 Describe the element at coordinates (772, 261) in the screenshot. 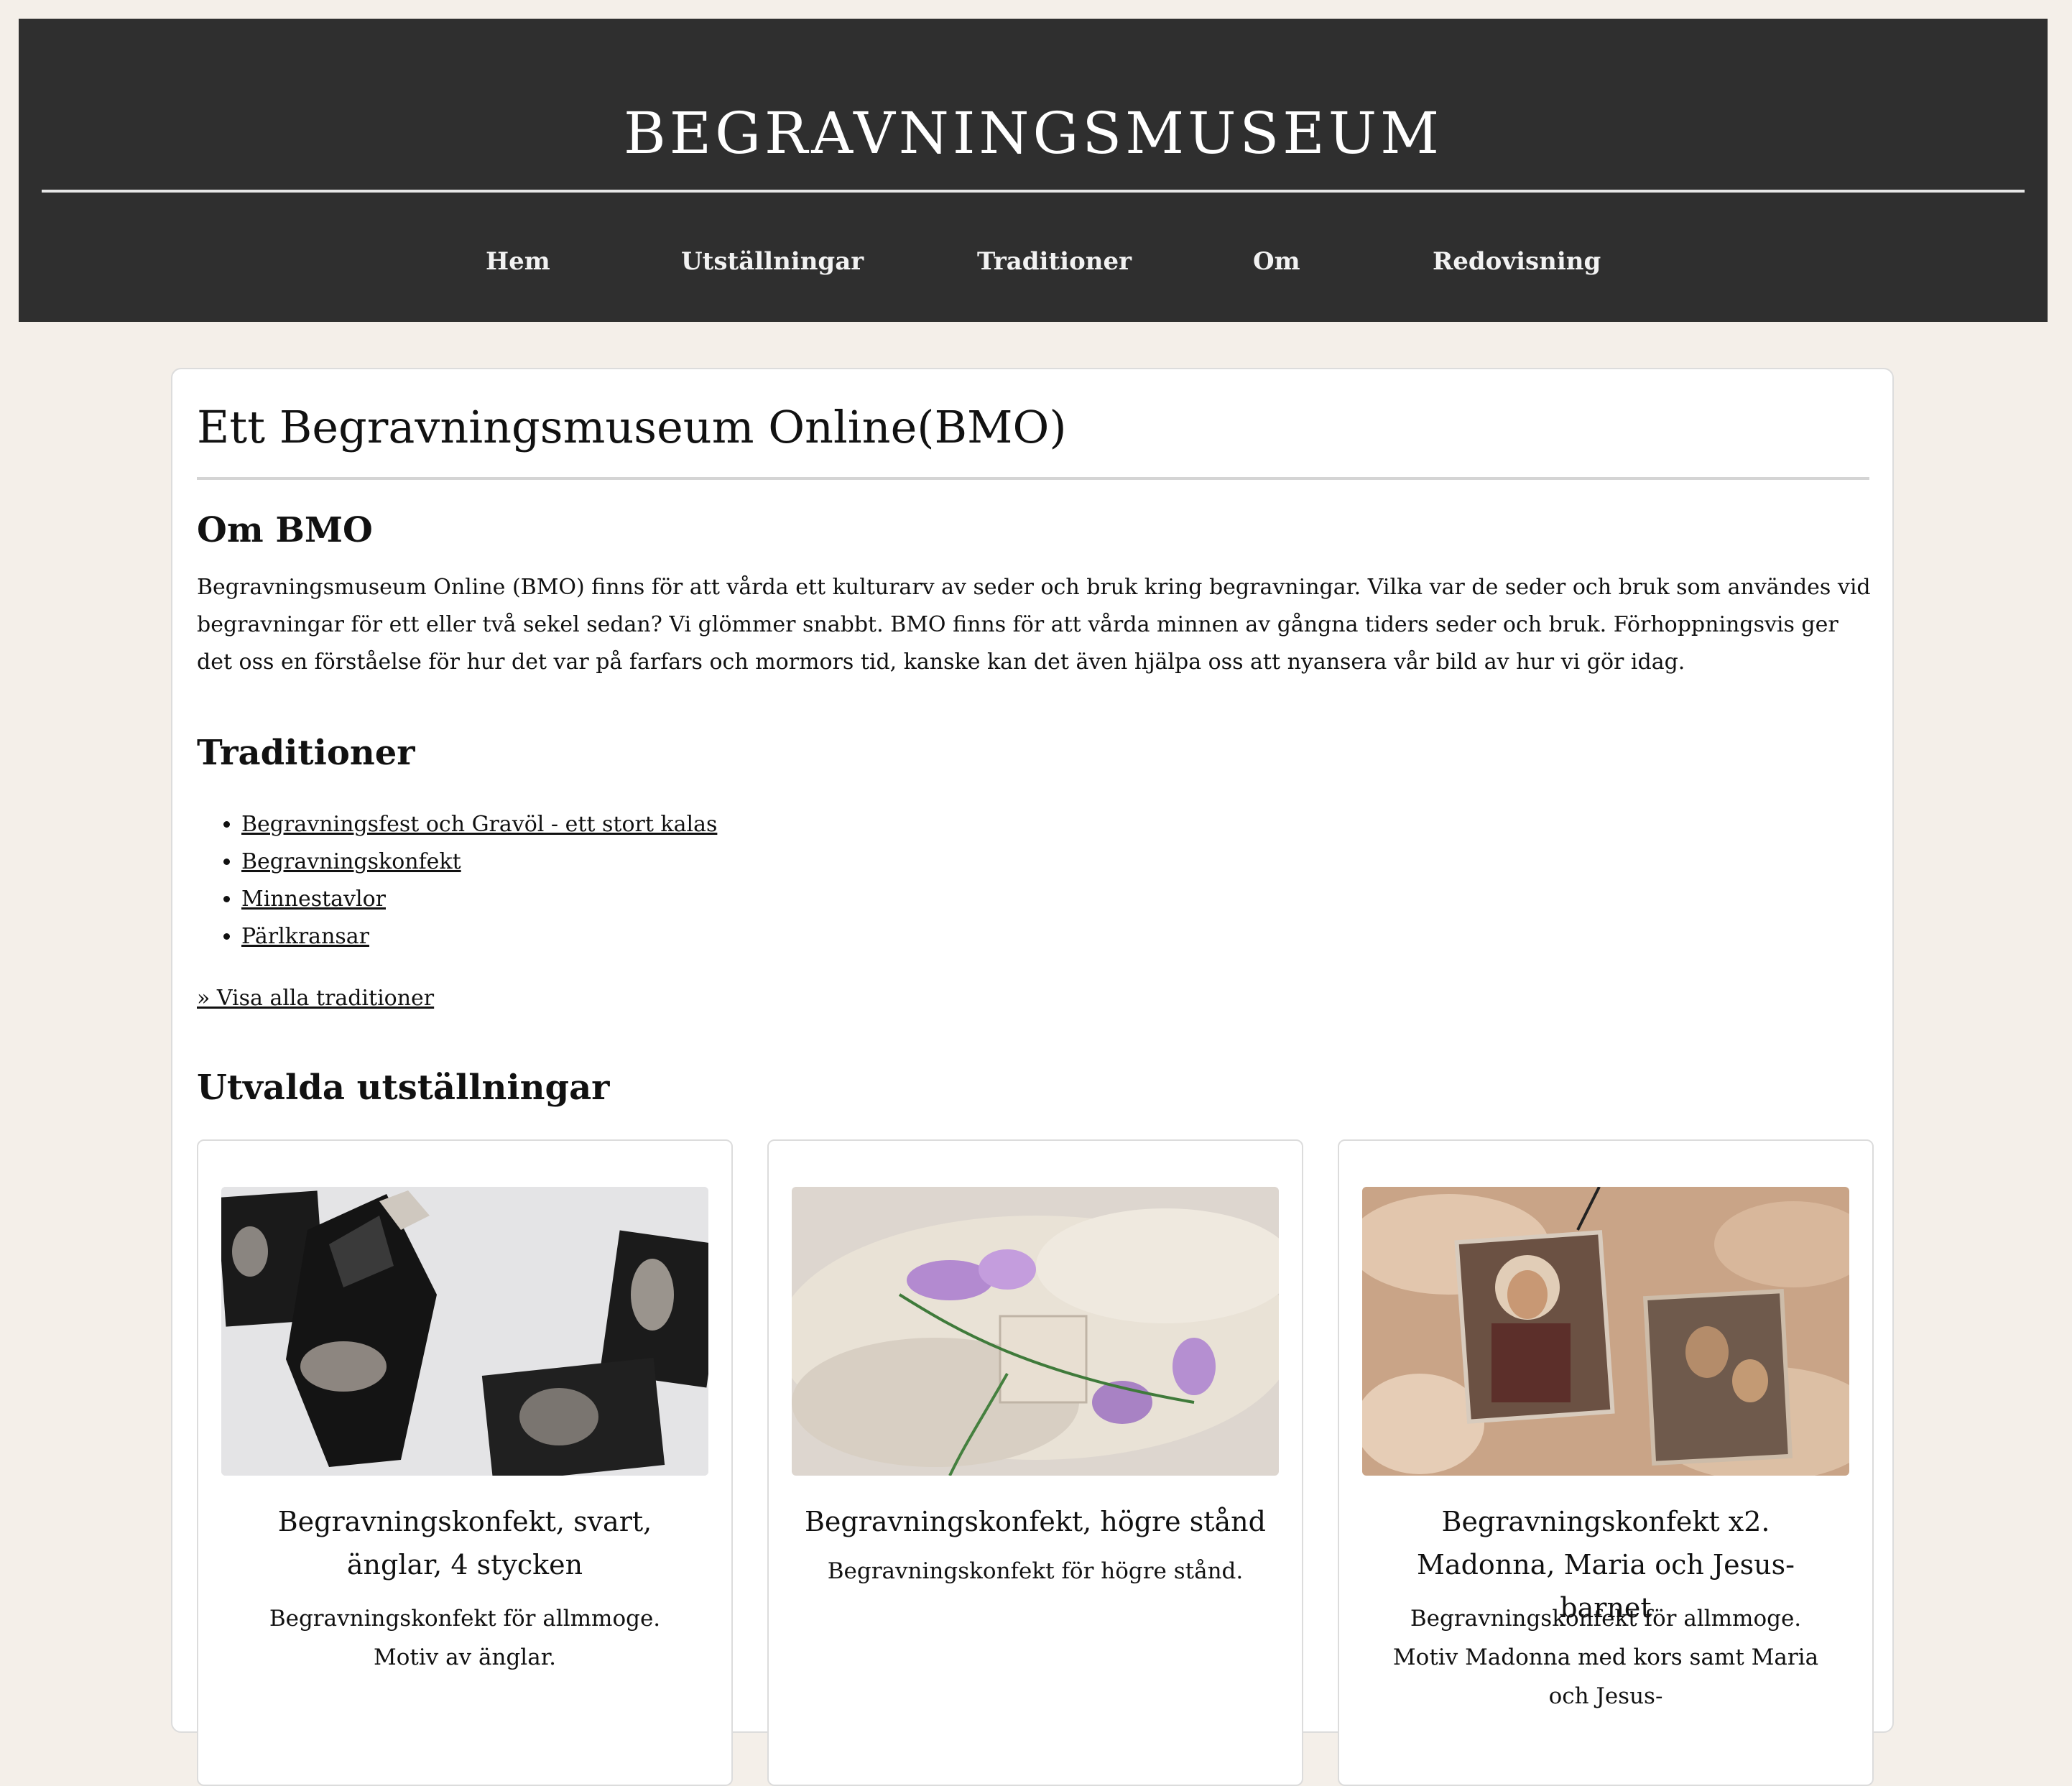

I see `nav-link-utstallningar: Utställningar` at that location.